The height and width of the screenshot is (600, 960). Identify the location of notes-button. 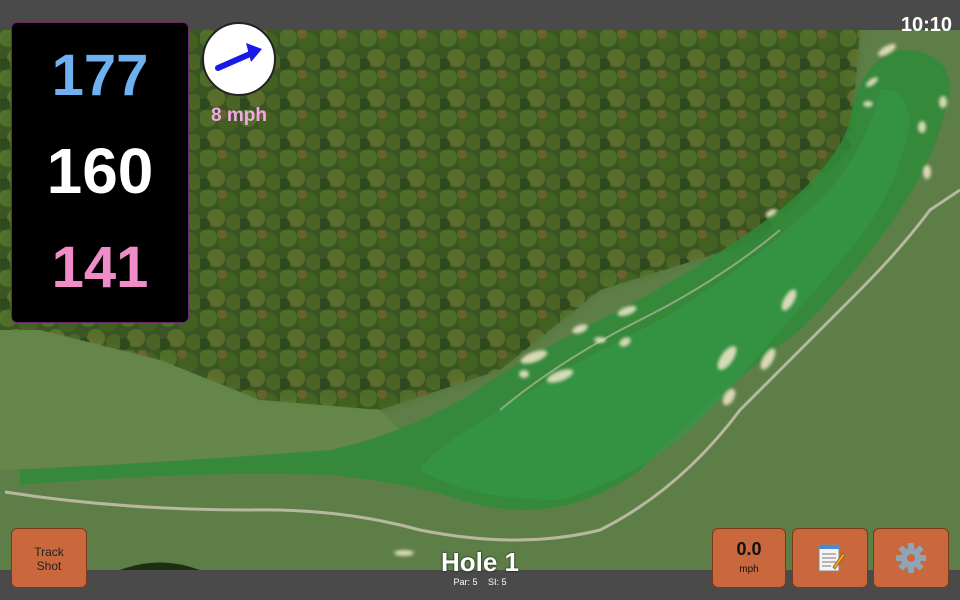
(830, 558).